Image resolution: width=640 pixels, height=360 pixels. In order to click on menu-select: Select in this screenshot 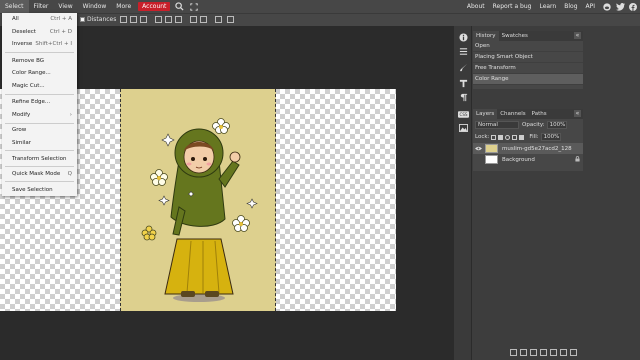, I will do `click(14, 6)`.